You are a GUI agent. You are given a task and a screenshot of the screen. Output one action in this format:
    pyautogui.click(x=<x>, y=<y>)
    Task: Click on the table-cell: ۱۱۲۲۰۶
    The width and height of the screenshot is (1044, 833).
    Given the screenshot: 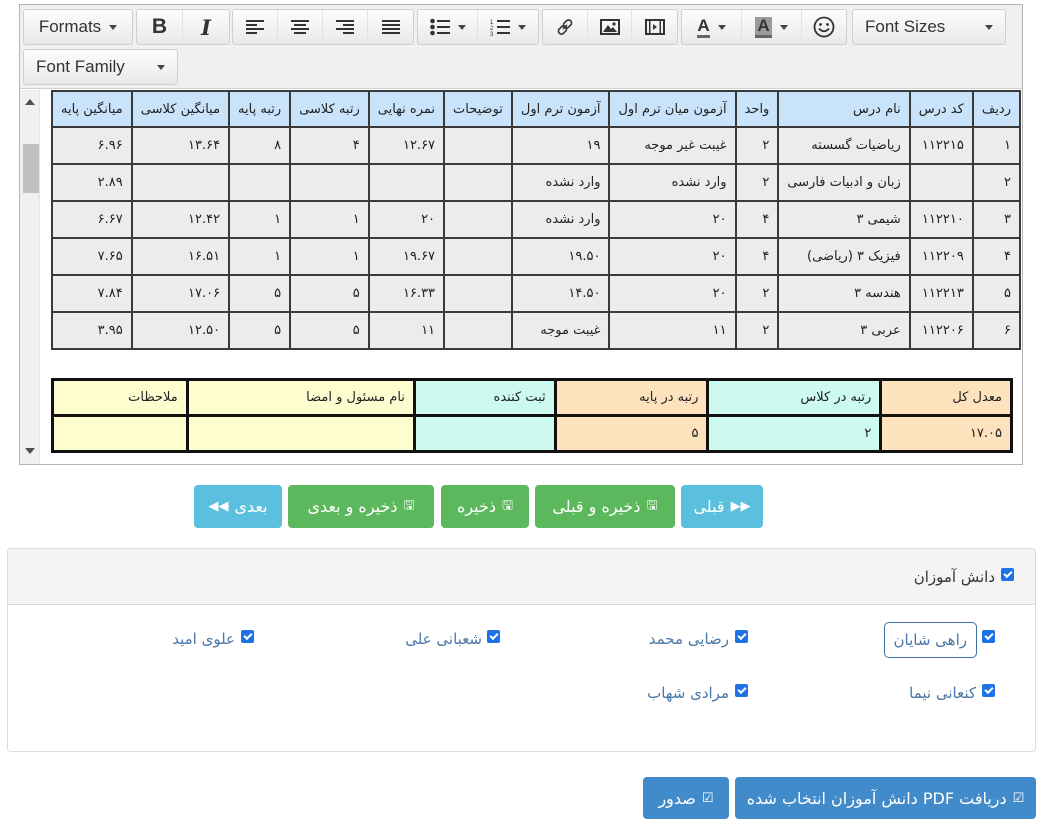 What is the action you would take?
    pyautogui.click(x=941, y=330)
    